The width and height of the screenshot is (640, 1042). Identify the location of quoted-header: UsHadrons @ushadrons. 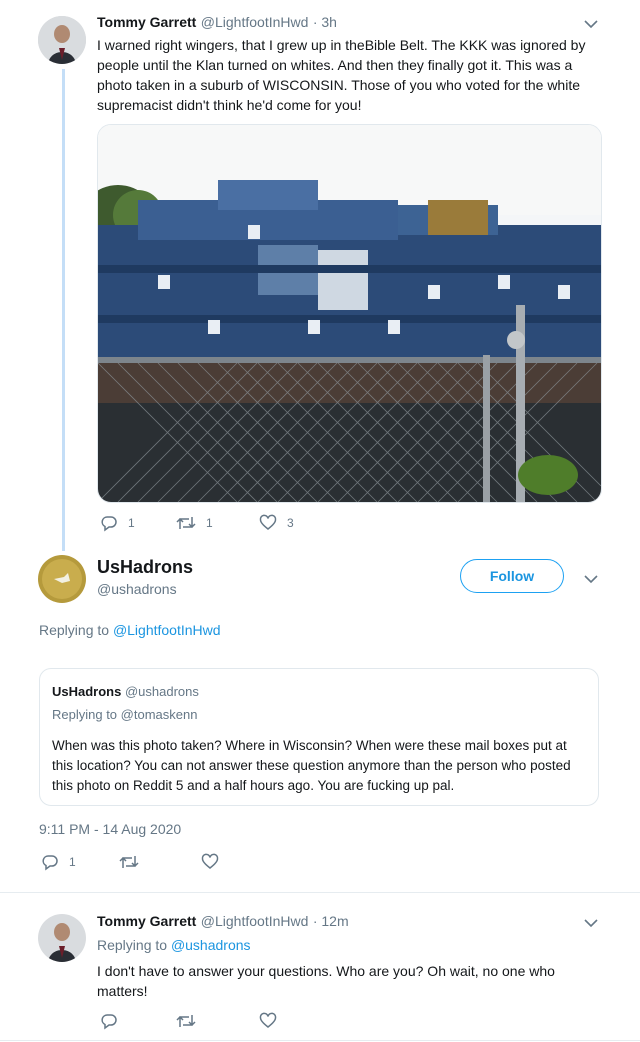
(125, 691).